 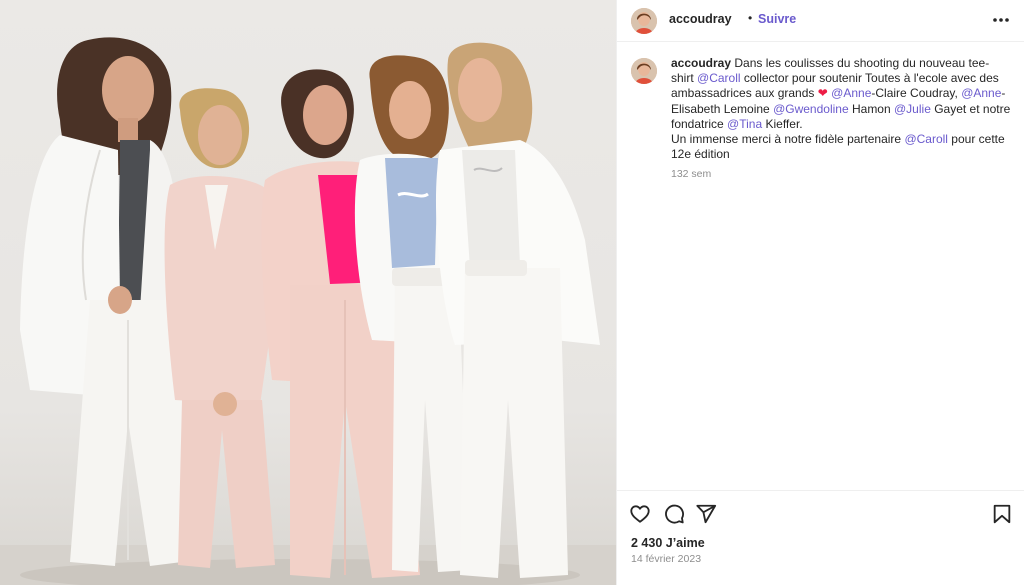 I want to click on post-date: 14 février 2023, so click(x=666, y=559).